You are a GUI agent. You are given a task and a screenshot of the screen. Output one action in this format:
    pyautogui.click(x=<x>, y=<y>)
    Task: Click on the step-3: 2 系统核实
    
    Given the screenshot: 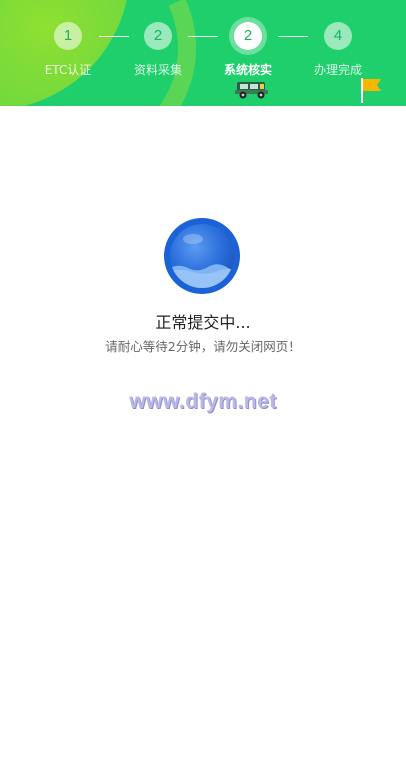 What is the action you would take?
    pyautogui.click(x=248, y=50)
    